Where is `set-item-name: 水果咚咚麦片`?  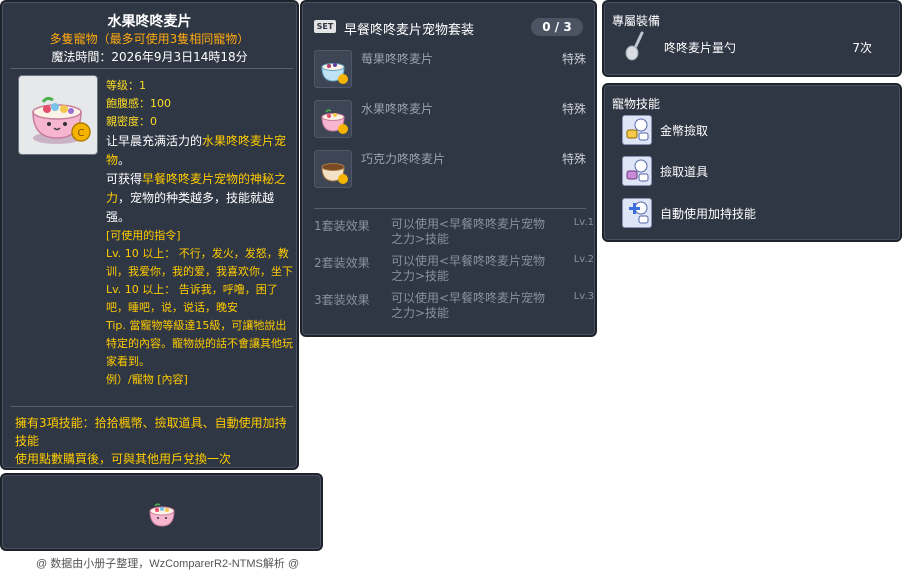
set-item-name: 水果咚咚麦片 is located at coordinates (397, 109).